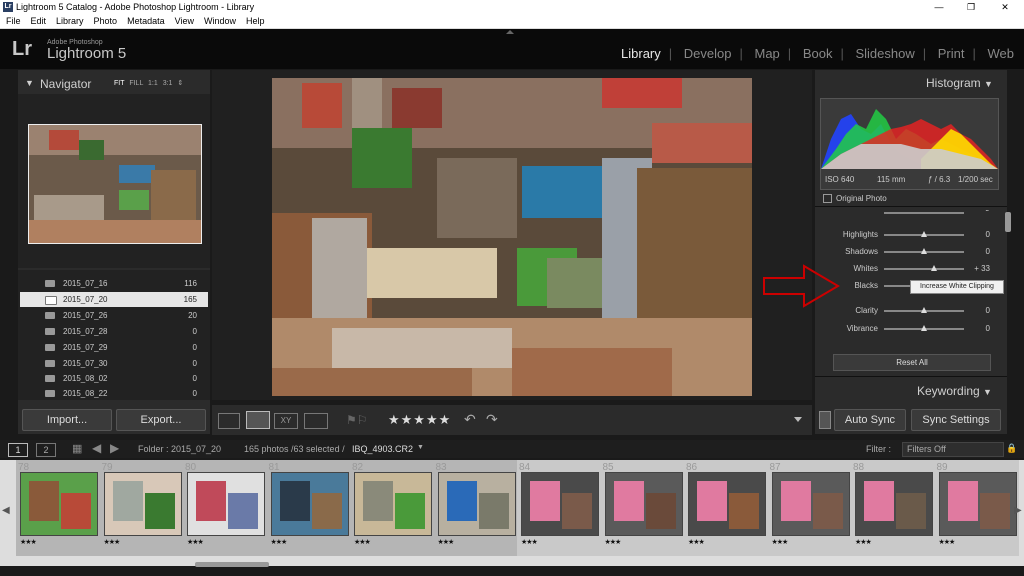 This screenshot has width=1024, height=576. Describe the element at coordinates (982, 268) in the screenshot. I see `slider-value: + 33` at that location.